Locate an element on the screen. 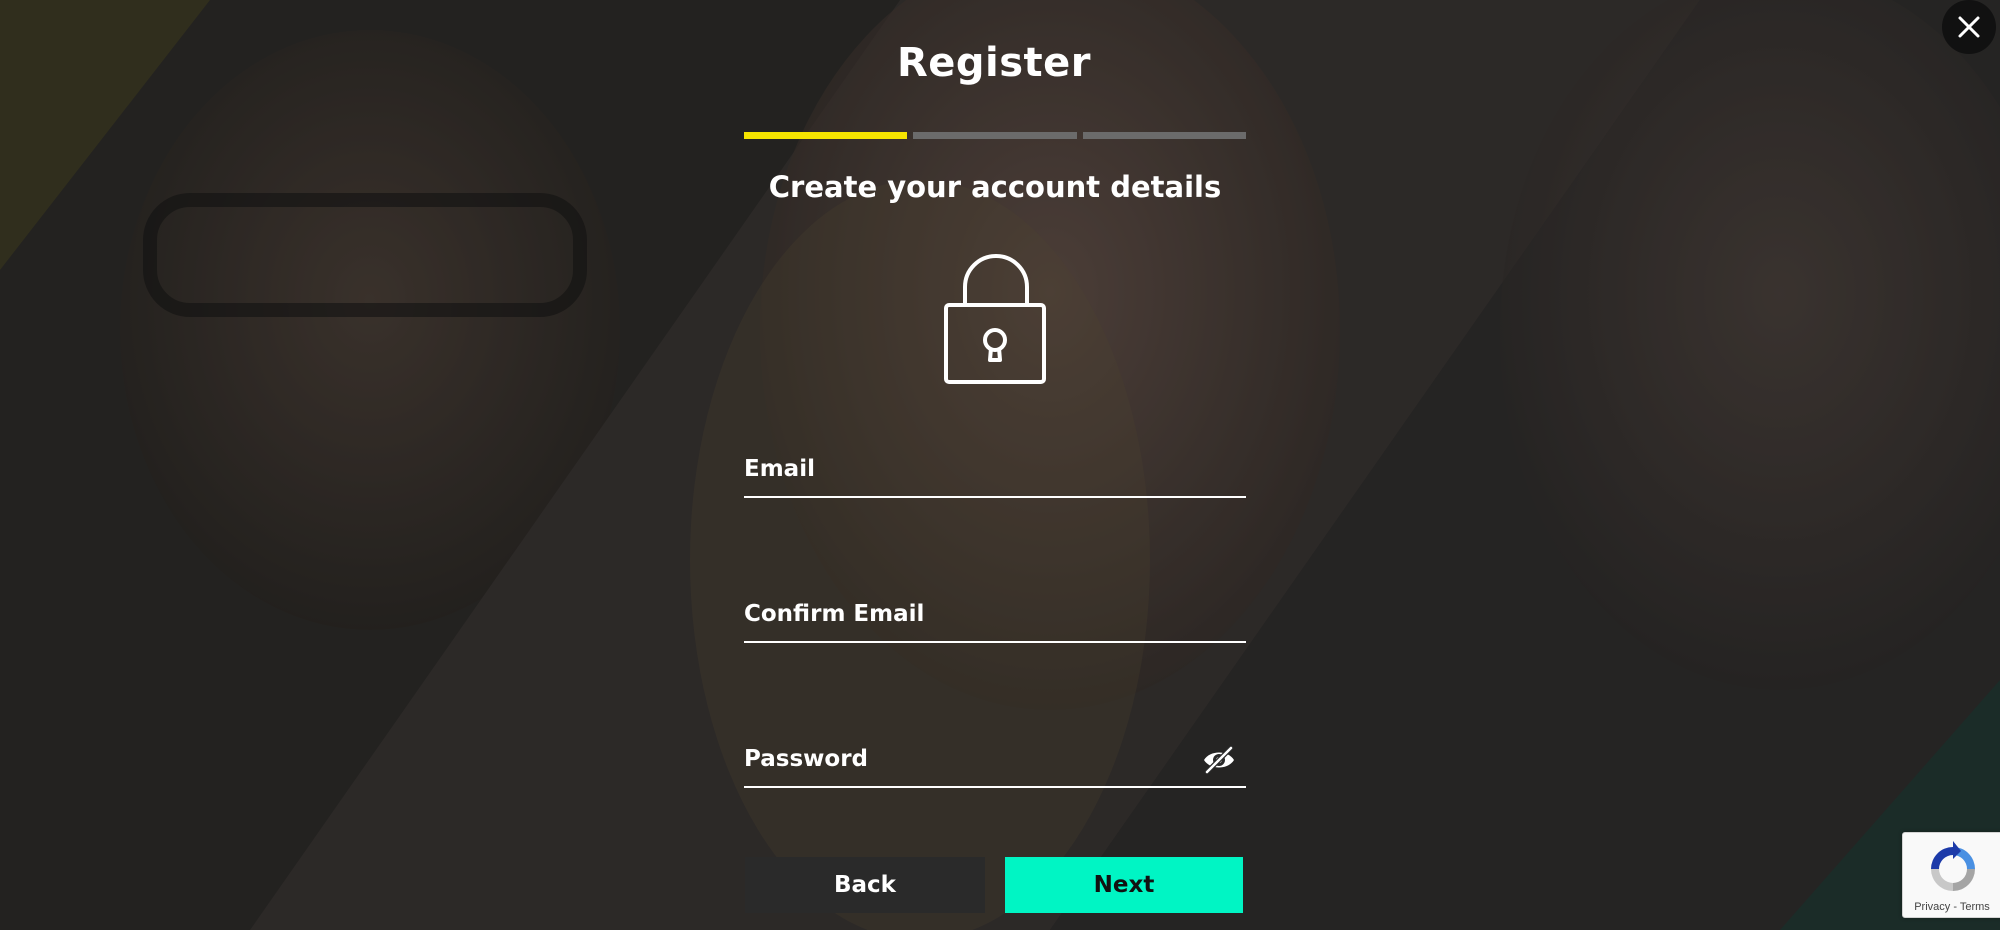 This screenshot has height=930, width=2000. recaptcha-links: Privacy - Terms is located at coordinates (1951, 907).